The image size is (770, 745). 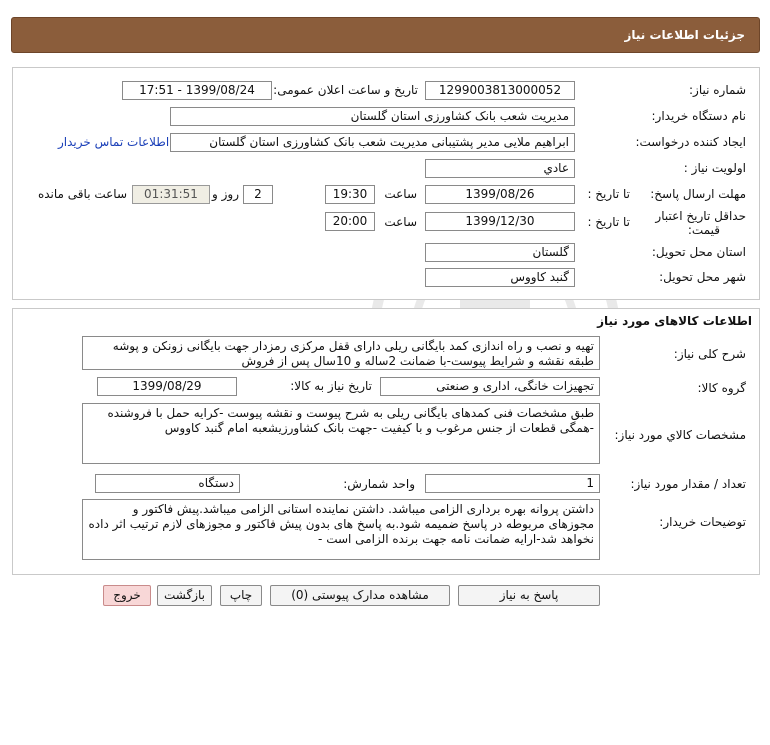 What do you see at coordinates (500, 168) in the screenshot?
I see `priority-field: عادي` at bounding box center [500, 168].